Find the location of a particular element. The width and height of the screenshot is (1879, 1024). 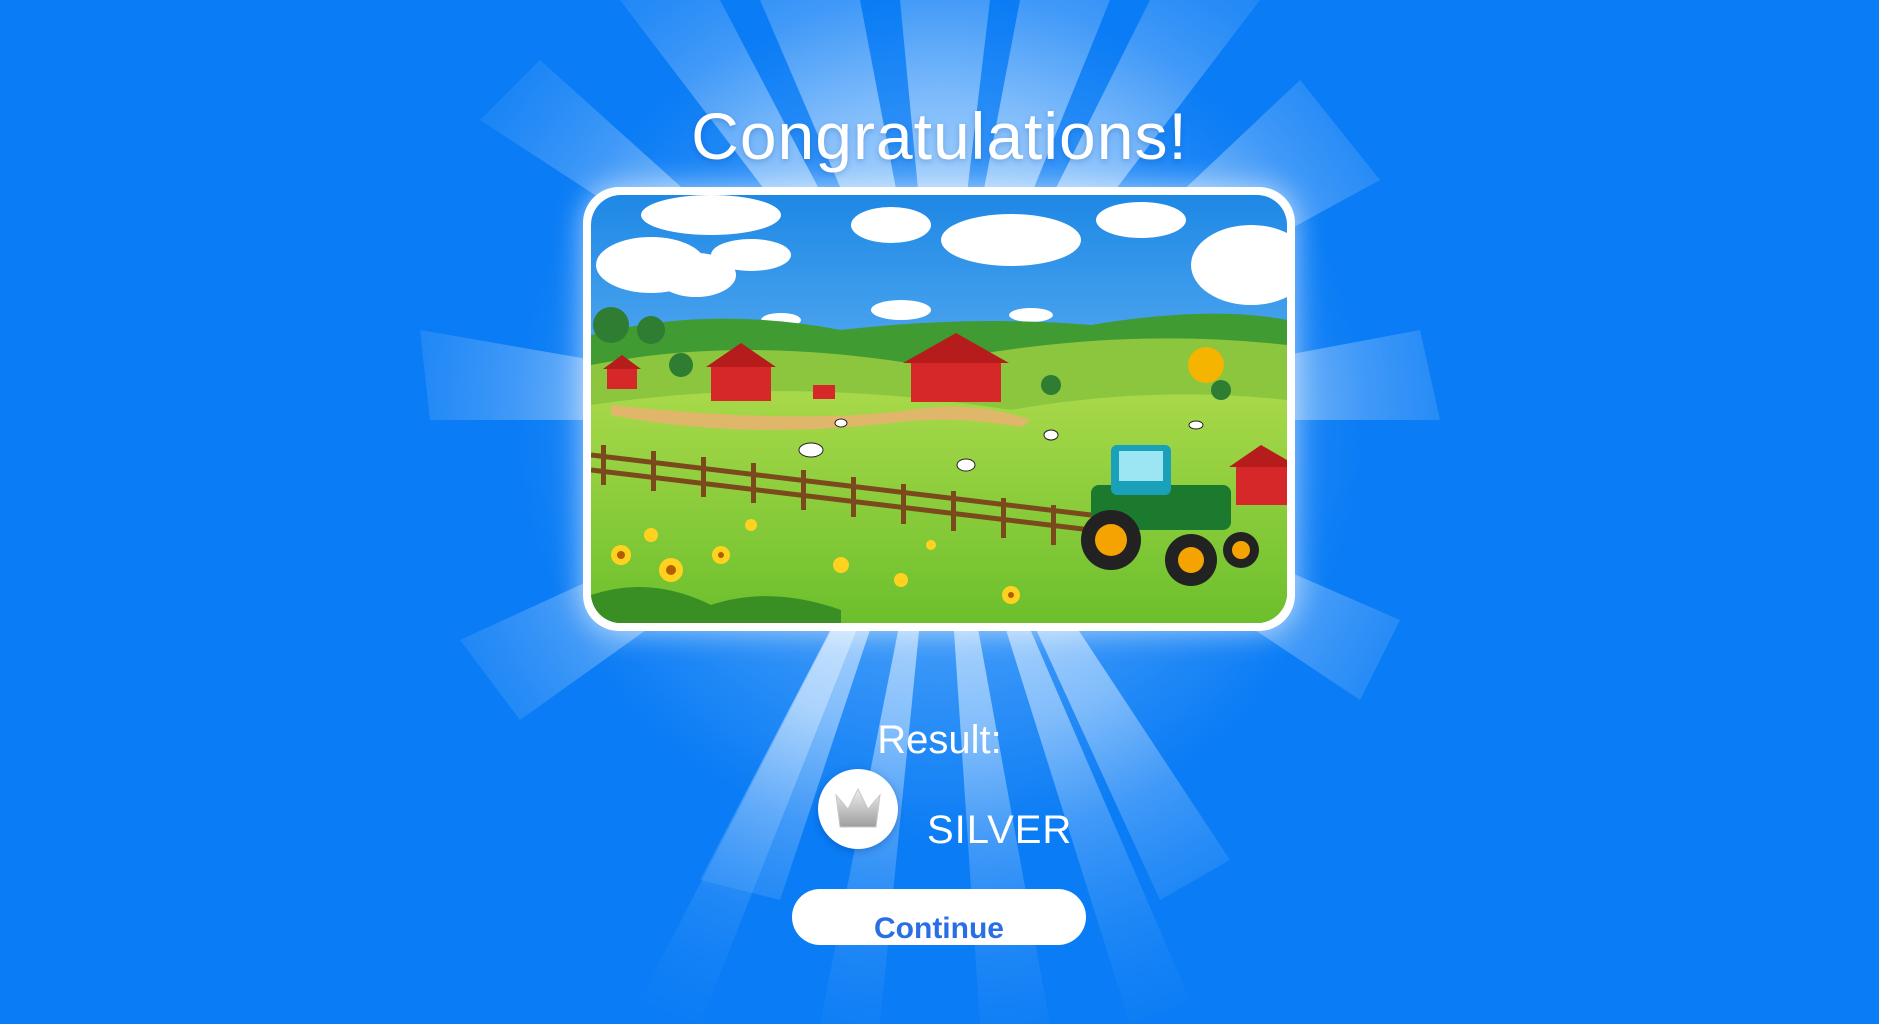

medal-badge is located at coordinates (858, 809).